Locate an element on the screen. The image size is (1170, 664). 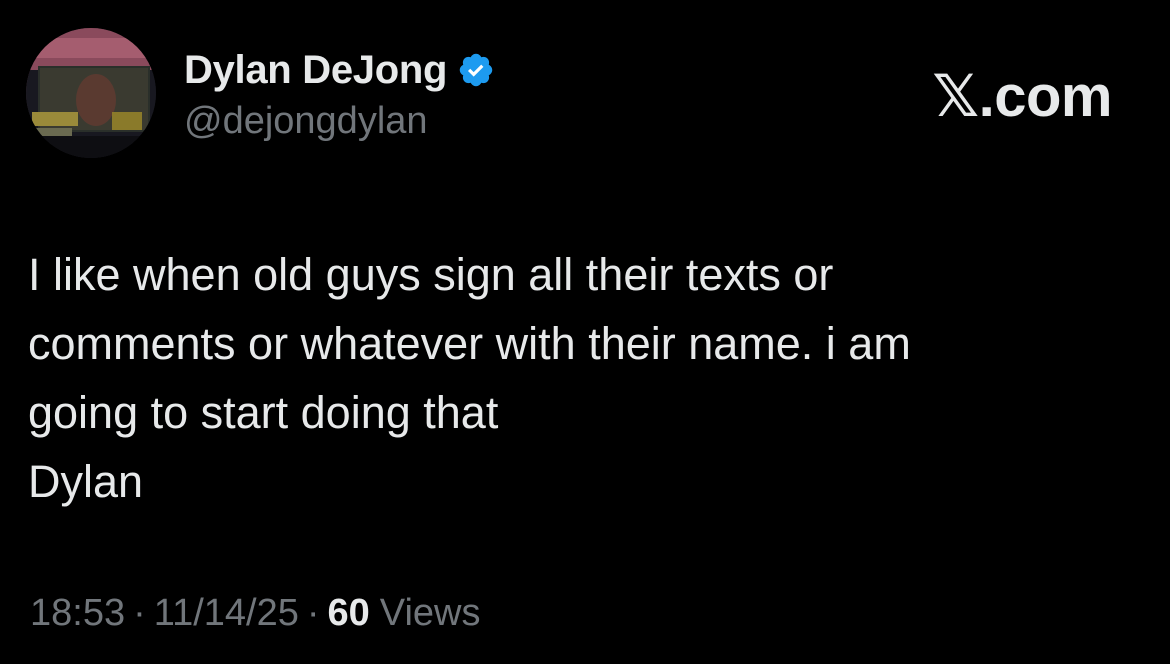
profile-photo-icon is located at coordinates (91, 93).